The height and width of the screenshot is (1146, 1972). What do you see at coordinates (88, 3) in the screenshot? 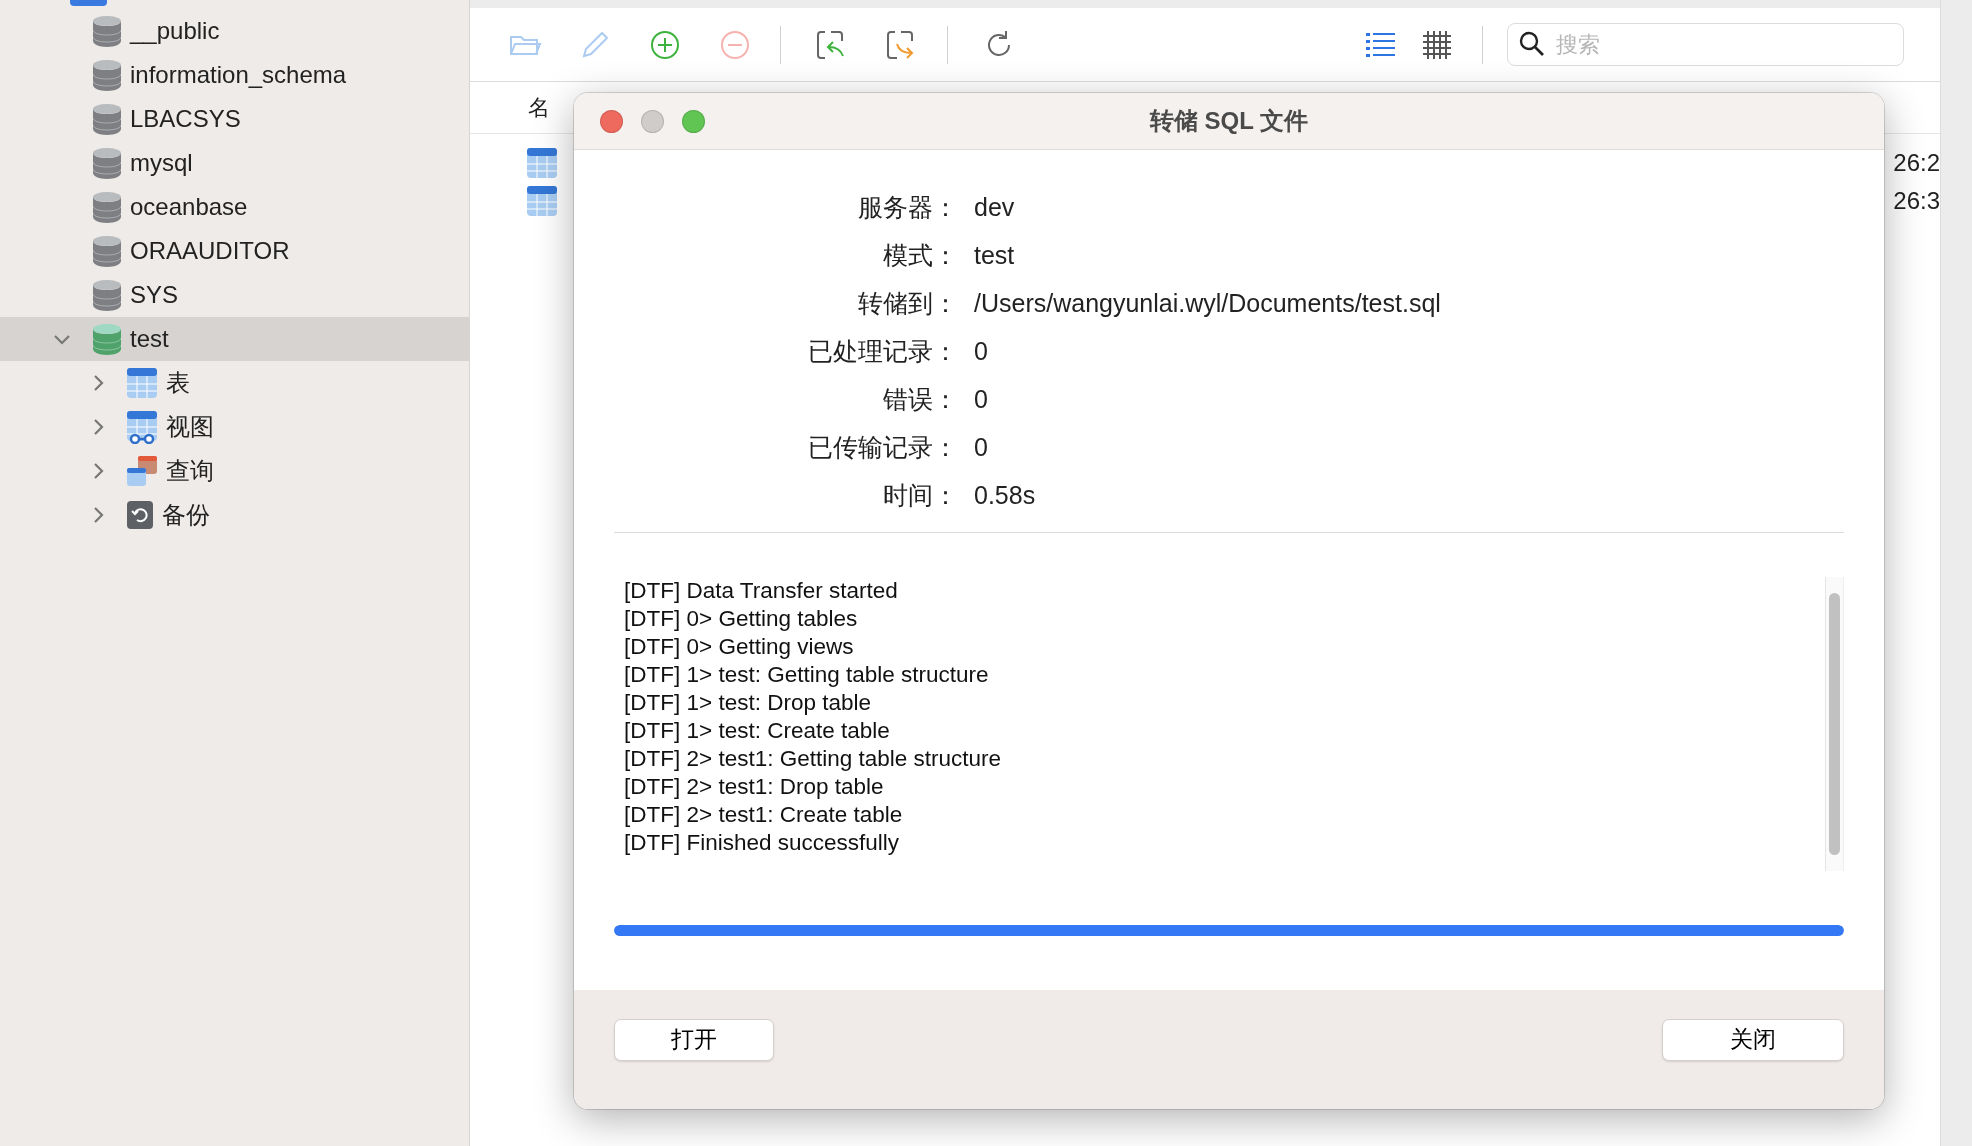
I see `selection-edge` at bounding box center [88, 3].